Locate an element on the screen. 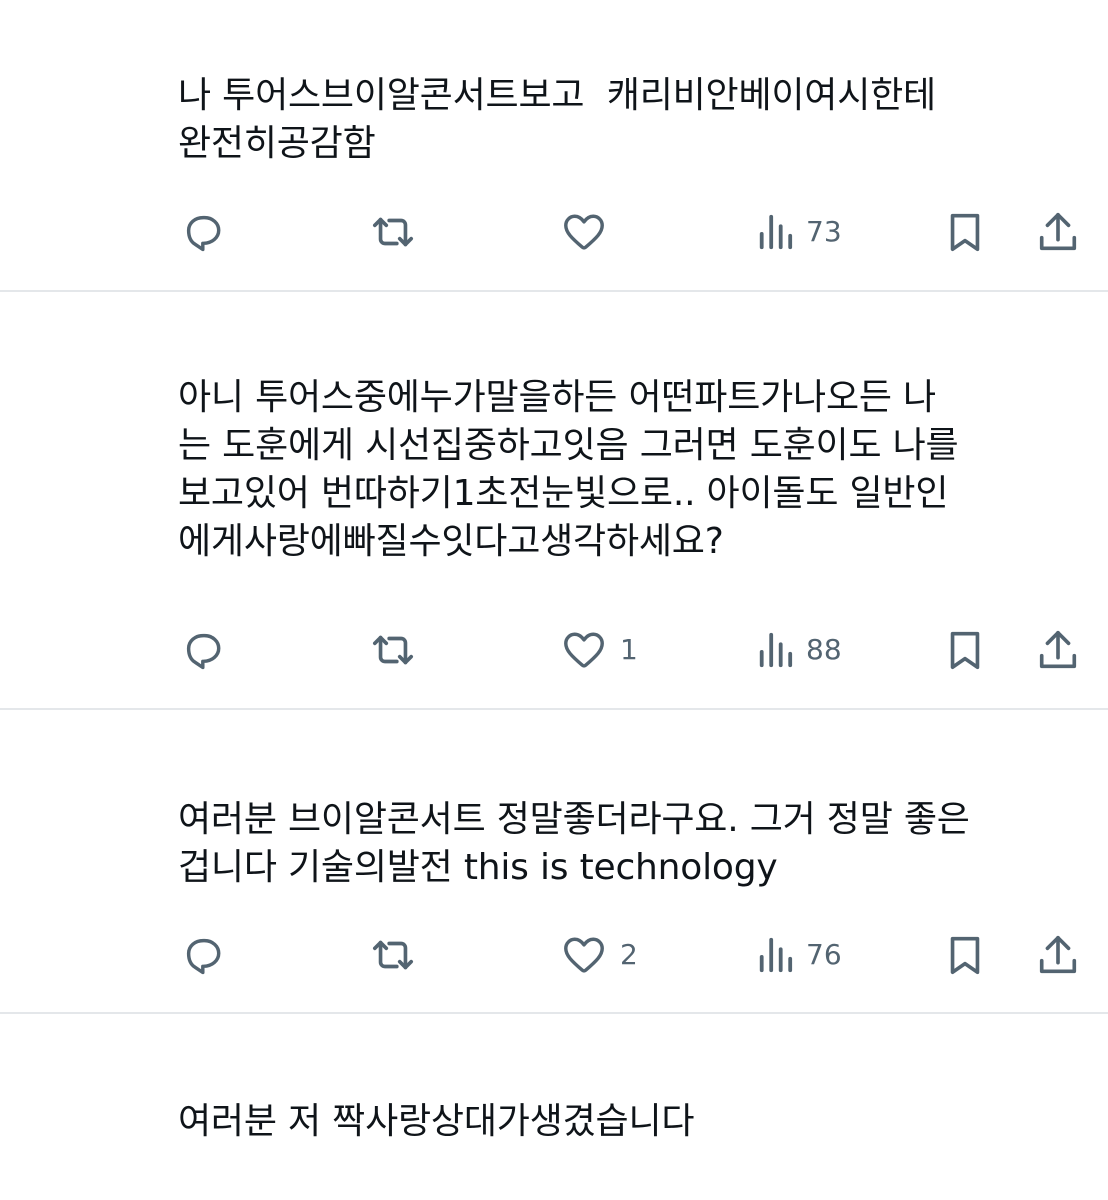 This screenshot has height=1200, width=1108. like-button is located at coordinates (590, 232).